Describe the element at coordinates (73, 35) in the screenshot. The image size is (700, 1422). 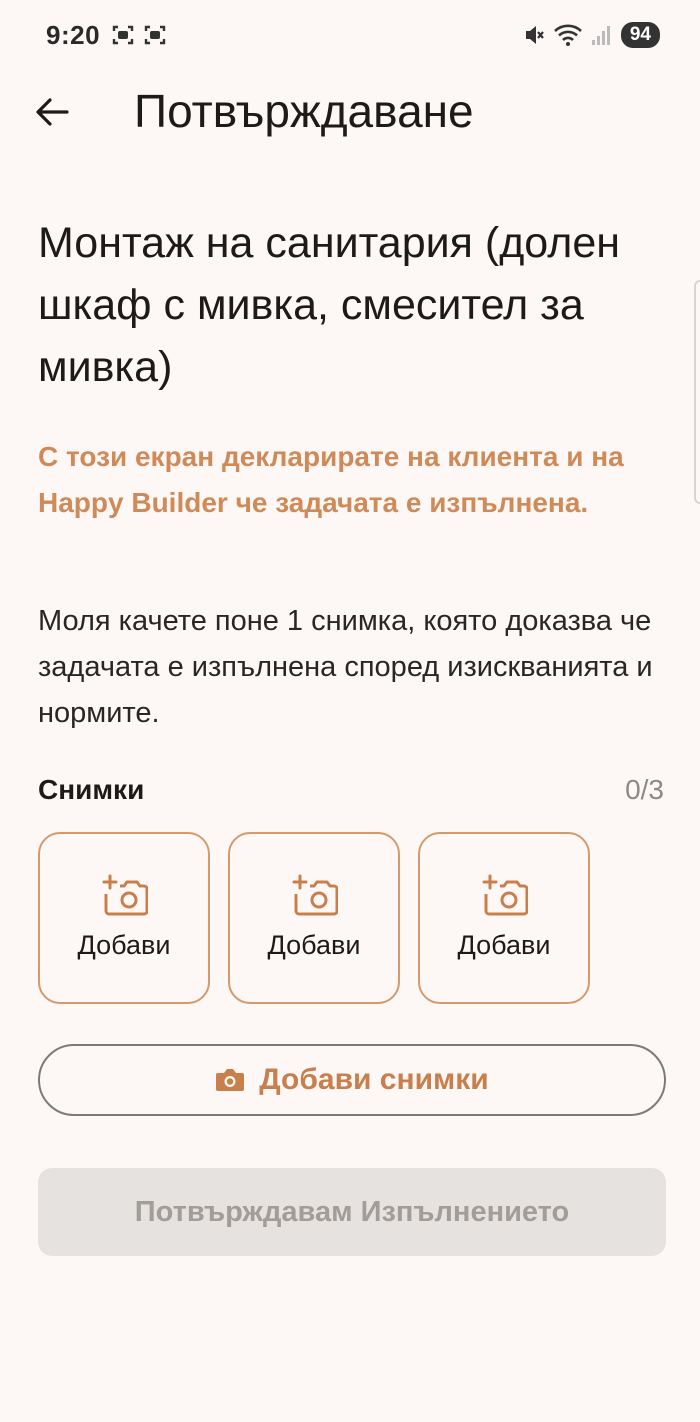
I see `status-time: 9:20` at that location.